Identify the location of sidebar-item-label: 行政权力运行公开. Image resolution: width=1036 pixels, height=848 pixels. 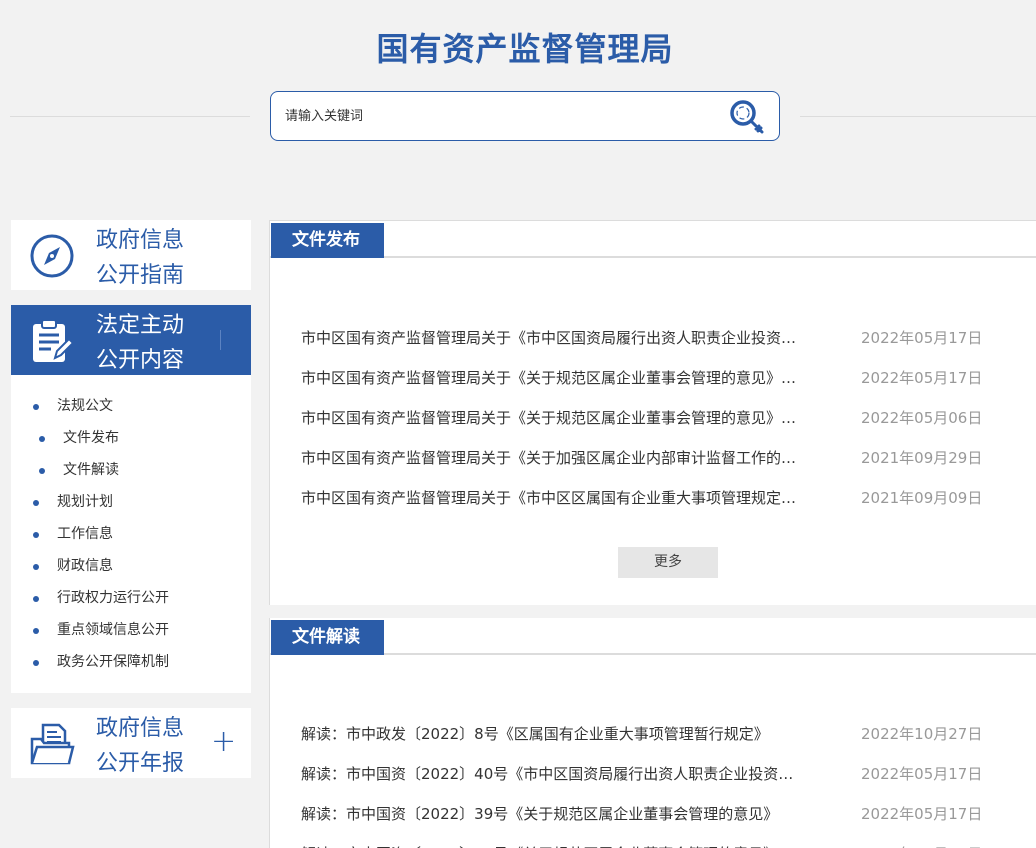
(113, 598).